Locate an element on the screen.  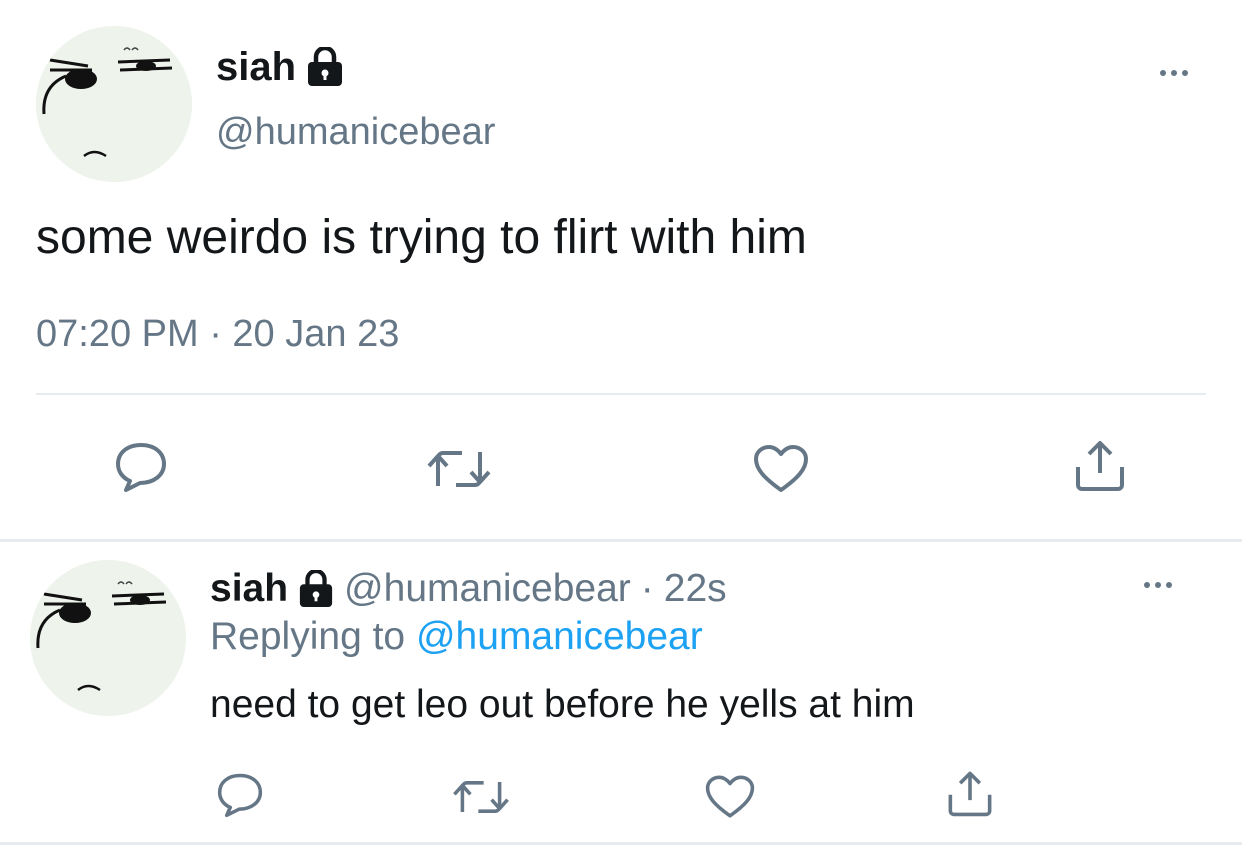
main-display-name: siah is located at coordinates (280, 67).